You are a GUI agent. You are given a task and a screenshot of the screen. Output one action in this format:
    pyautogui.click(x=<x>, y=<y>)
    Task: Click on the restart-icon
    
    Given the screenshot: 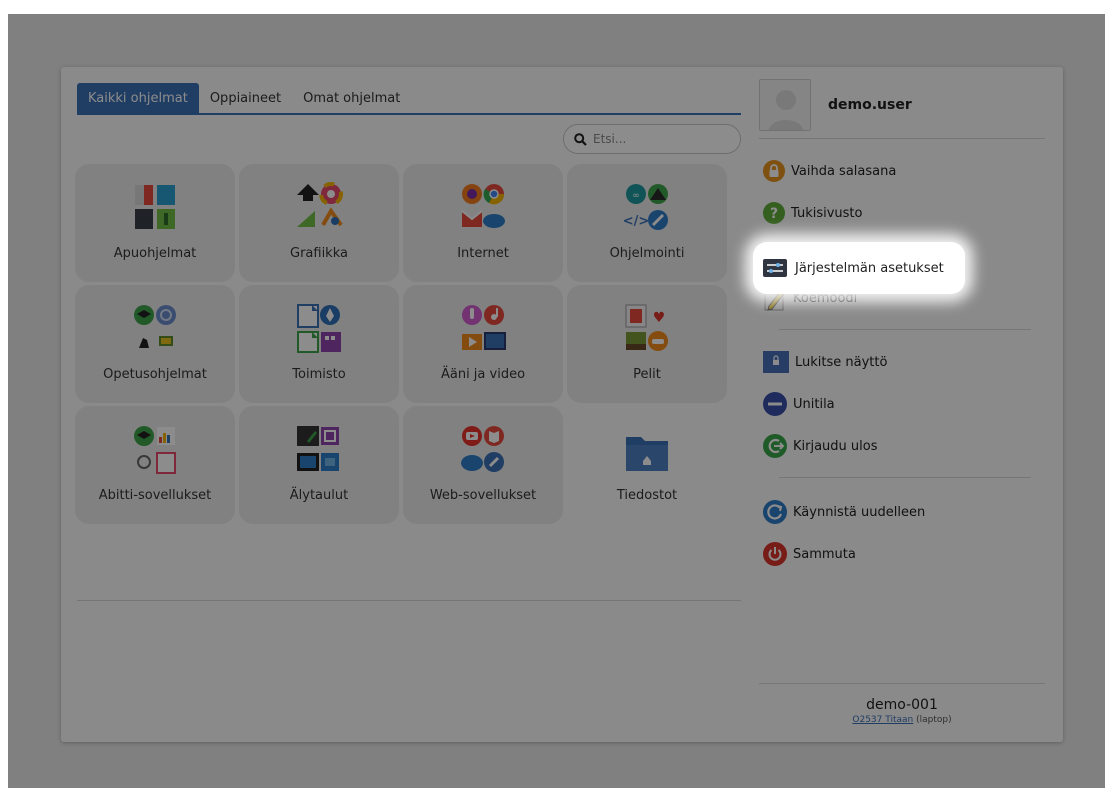 What is the action you would take?
    pyautogui.click(x=775, y=512)
    